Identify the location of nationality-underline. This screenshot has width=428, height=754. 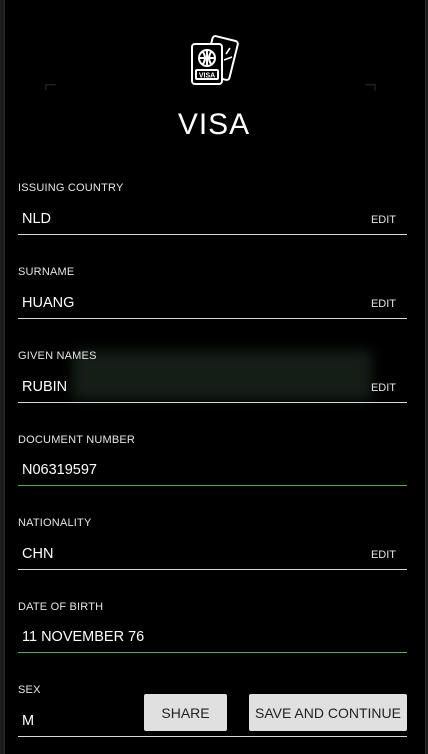
(212, 569).